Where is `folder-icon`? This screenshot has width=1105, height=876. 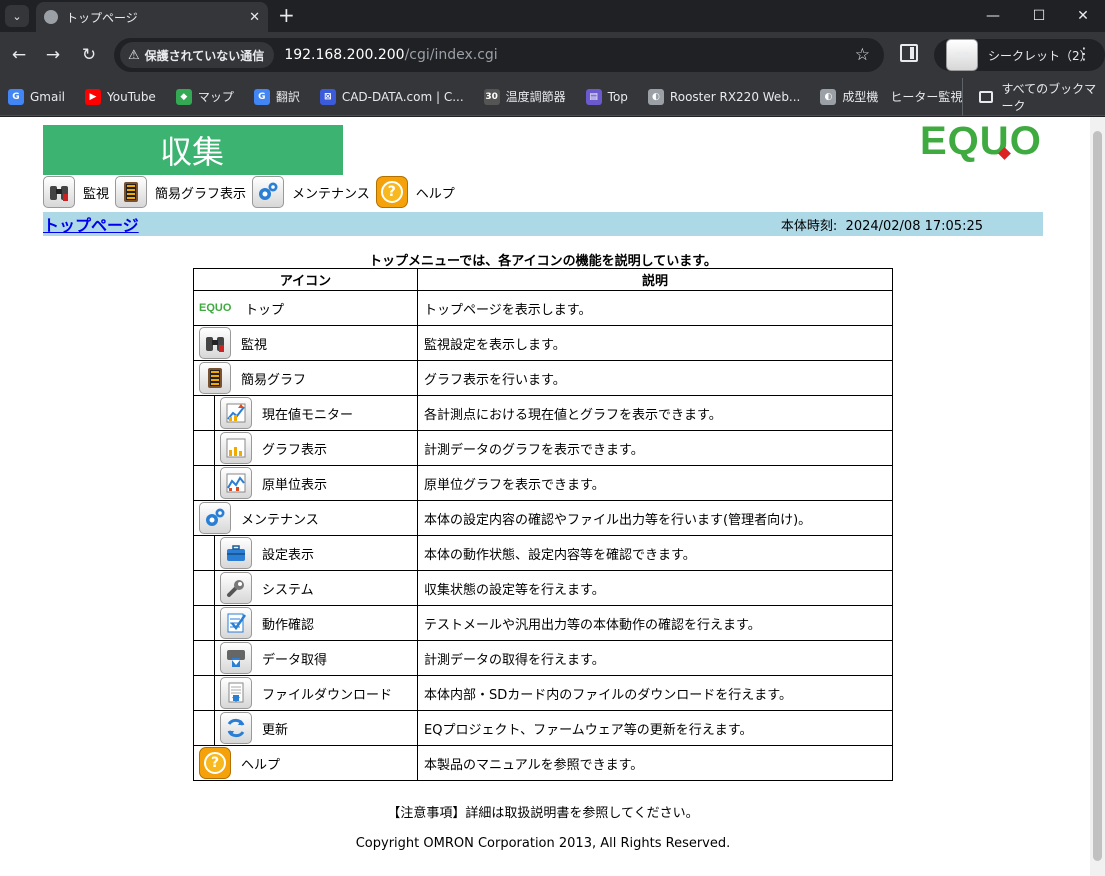
folder-icon is located at coordinates (986, 97).